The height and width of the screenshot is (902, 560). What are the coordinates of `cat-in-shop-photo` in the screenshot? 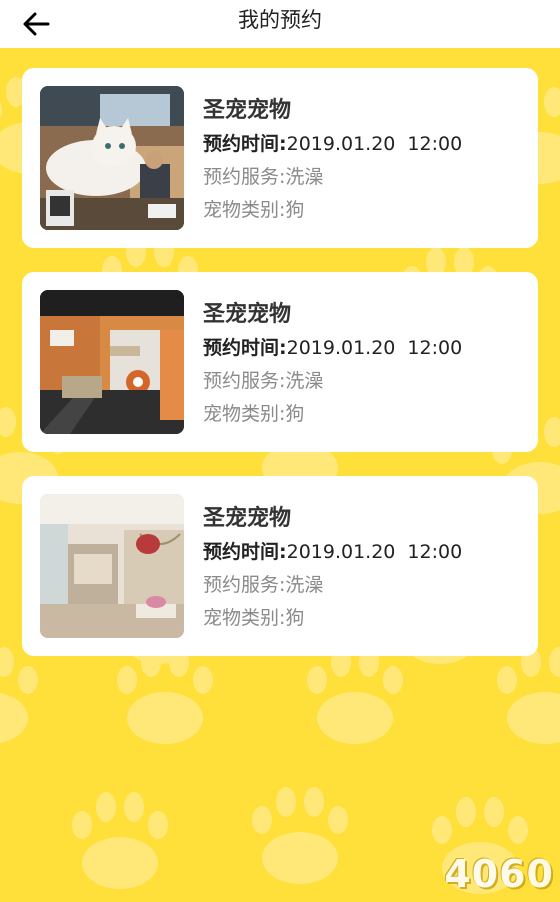 It's located at (112, 158).